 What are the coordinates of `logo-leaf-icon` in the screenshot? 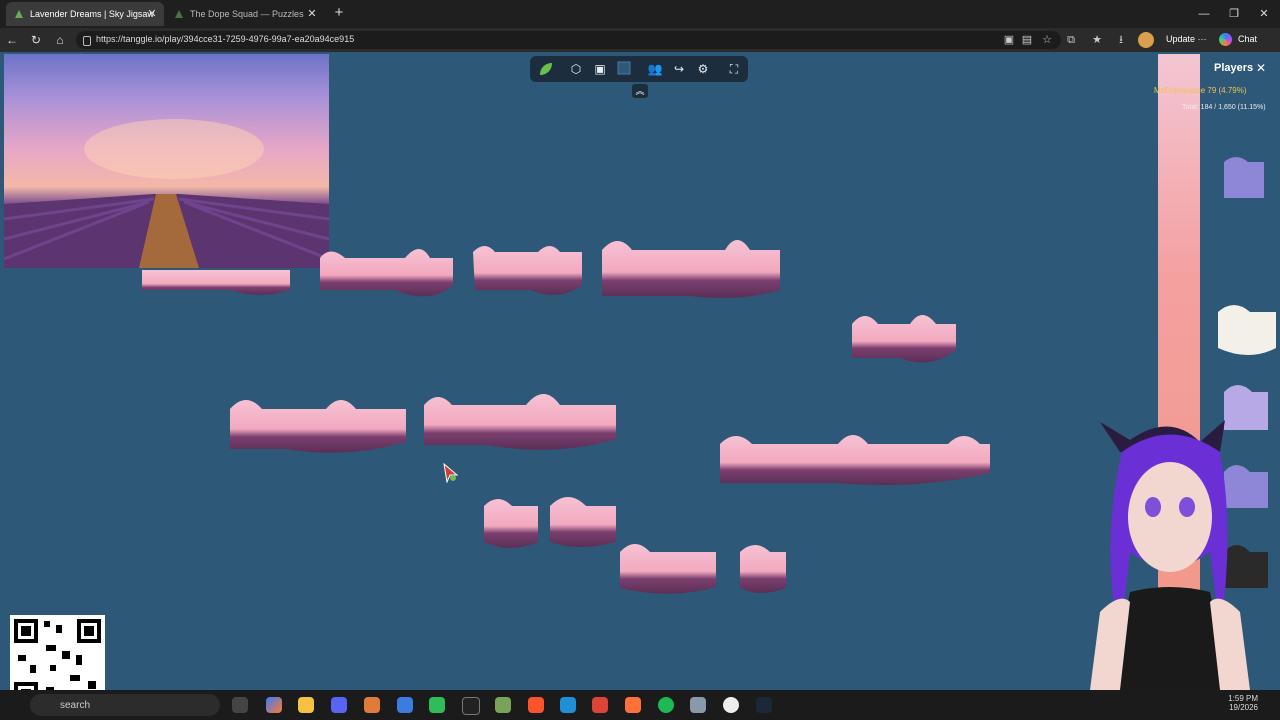 It's located at (546, 69).